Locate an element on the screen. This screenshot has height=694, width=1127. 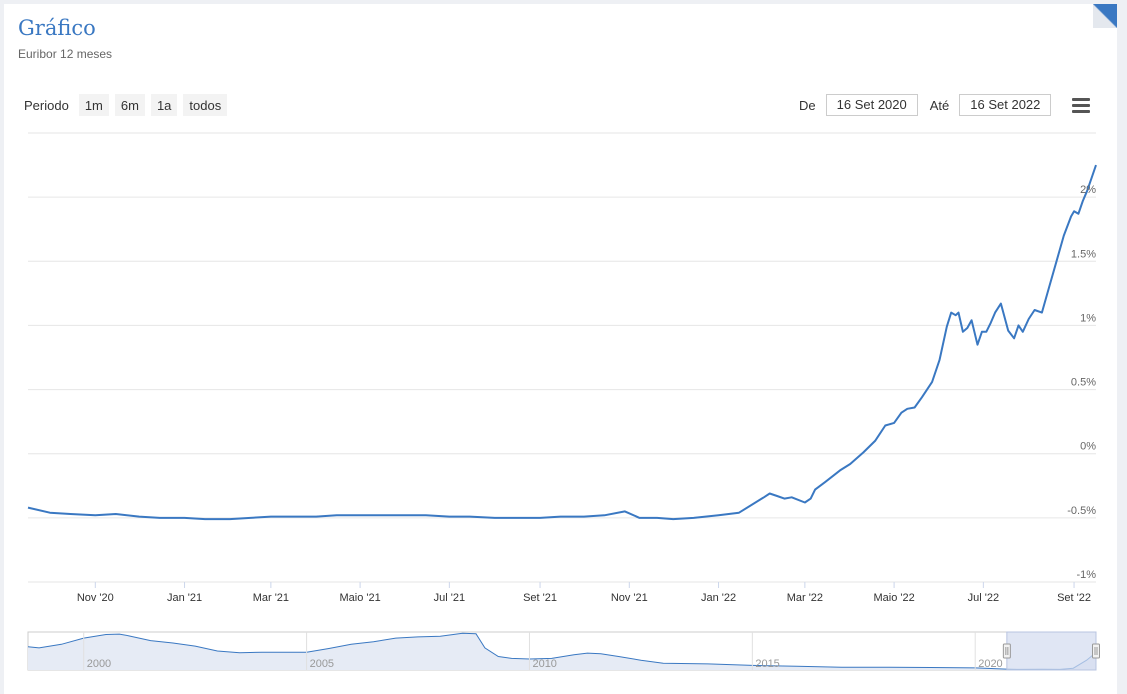
x-tick-label: Jan '21 is located at coordinates (184, 598).